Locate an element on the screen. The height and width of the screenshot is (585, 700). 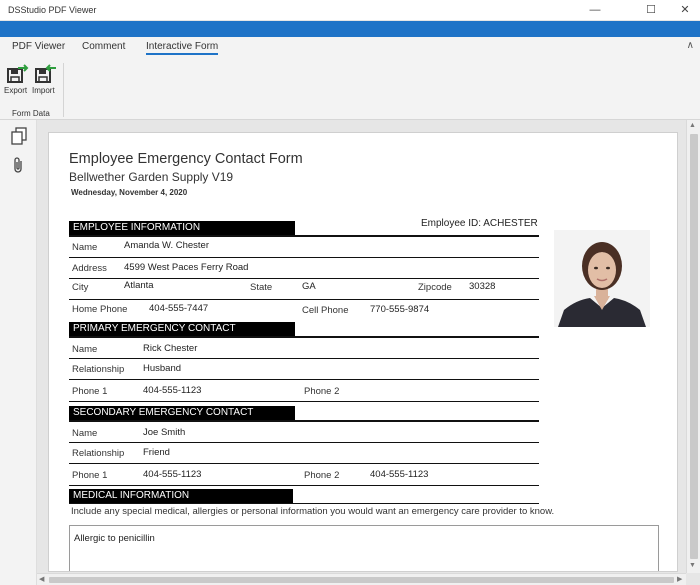
address-label: Address is located at coordinates (89, 268).